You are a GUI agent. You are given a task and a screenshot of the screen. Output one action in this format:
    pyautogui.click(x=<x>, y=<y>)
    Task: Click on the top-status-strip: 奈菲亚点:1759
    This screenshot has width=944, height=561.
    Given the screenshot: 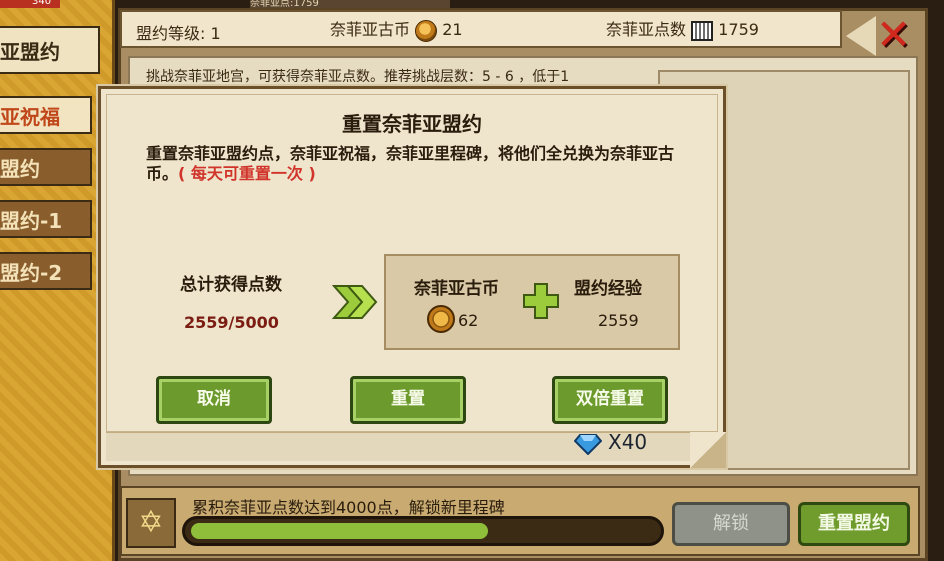 What is the action you would take?
    pyautogui.click(x=350, y=4)
    